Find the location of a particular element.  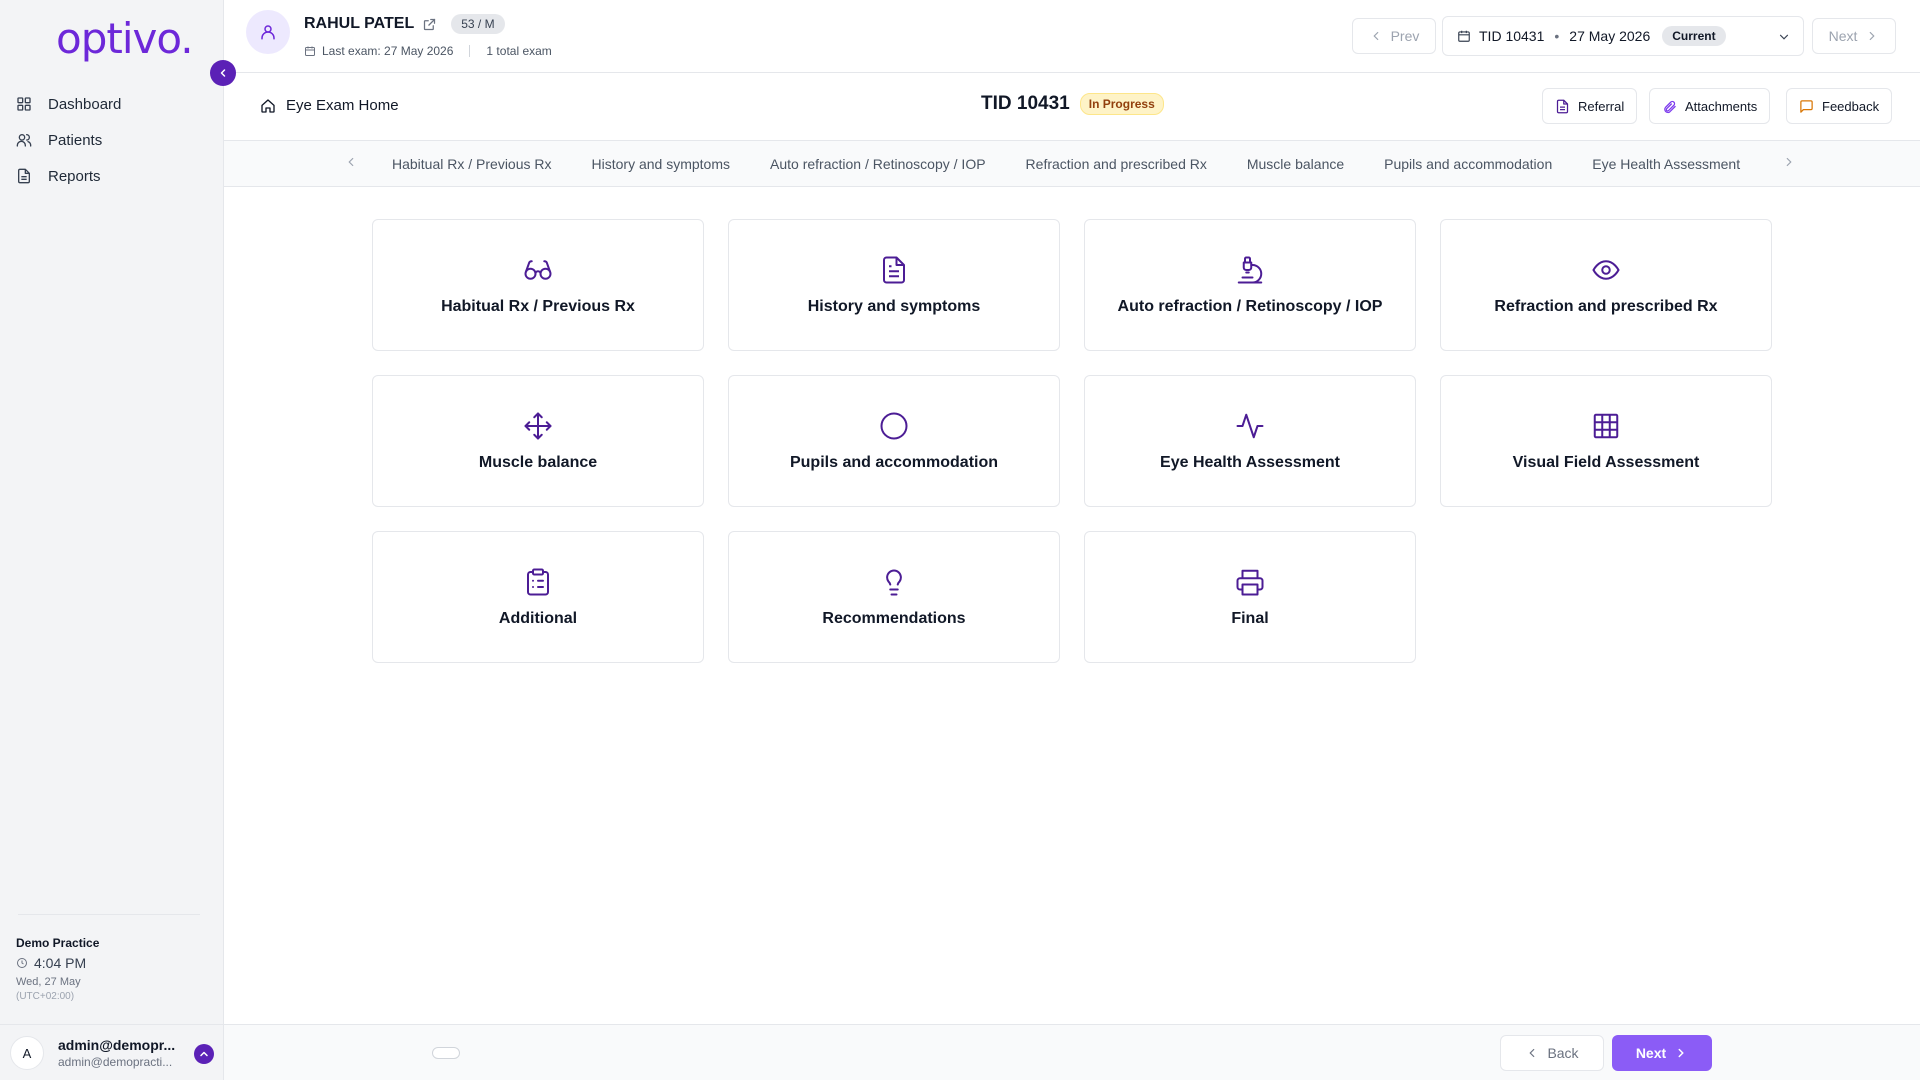

card-additional: Additional is located at coordinates (538, 597).